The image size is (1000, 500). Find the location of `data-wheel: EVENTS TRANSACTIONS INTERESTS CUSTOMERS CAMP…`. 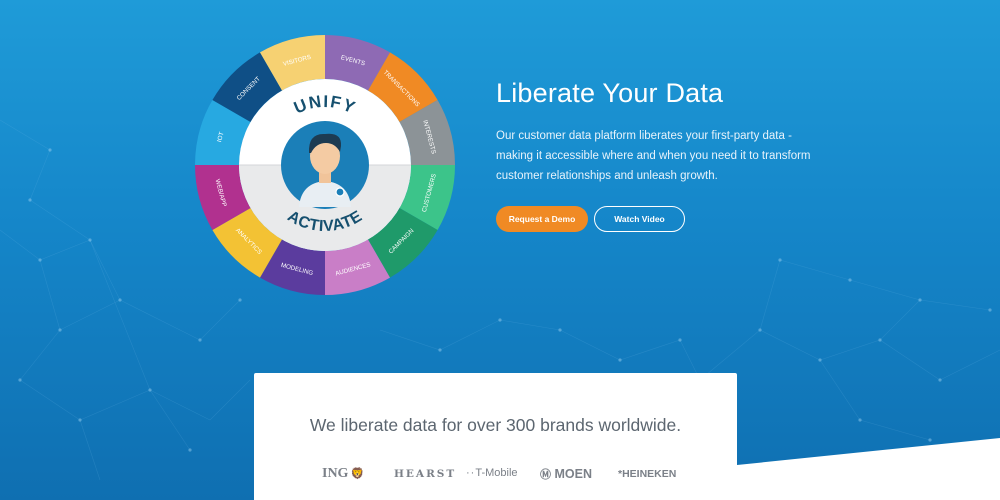

data-wheel: EVENTS TRANSACTIONS INTERESTS CUSTOMERS CAMP… is located at coordinates (325, 165).